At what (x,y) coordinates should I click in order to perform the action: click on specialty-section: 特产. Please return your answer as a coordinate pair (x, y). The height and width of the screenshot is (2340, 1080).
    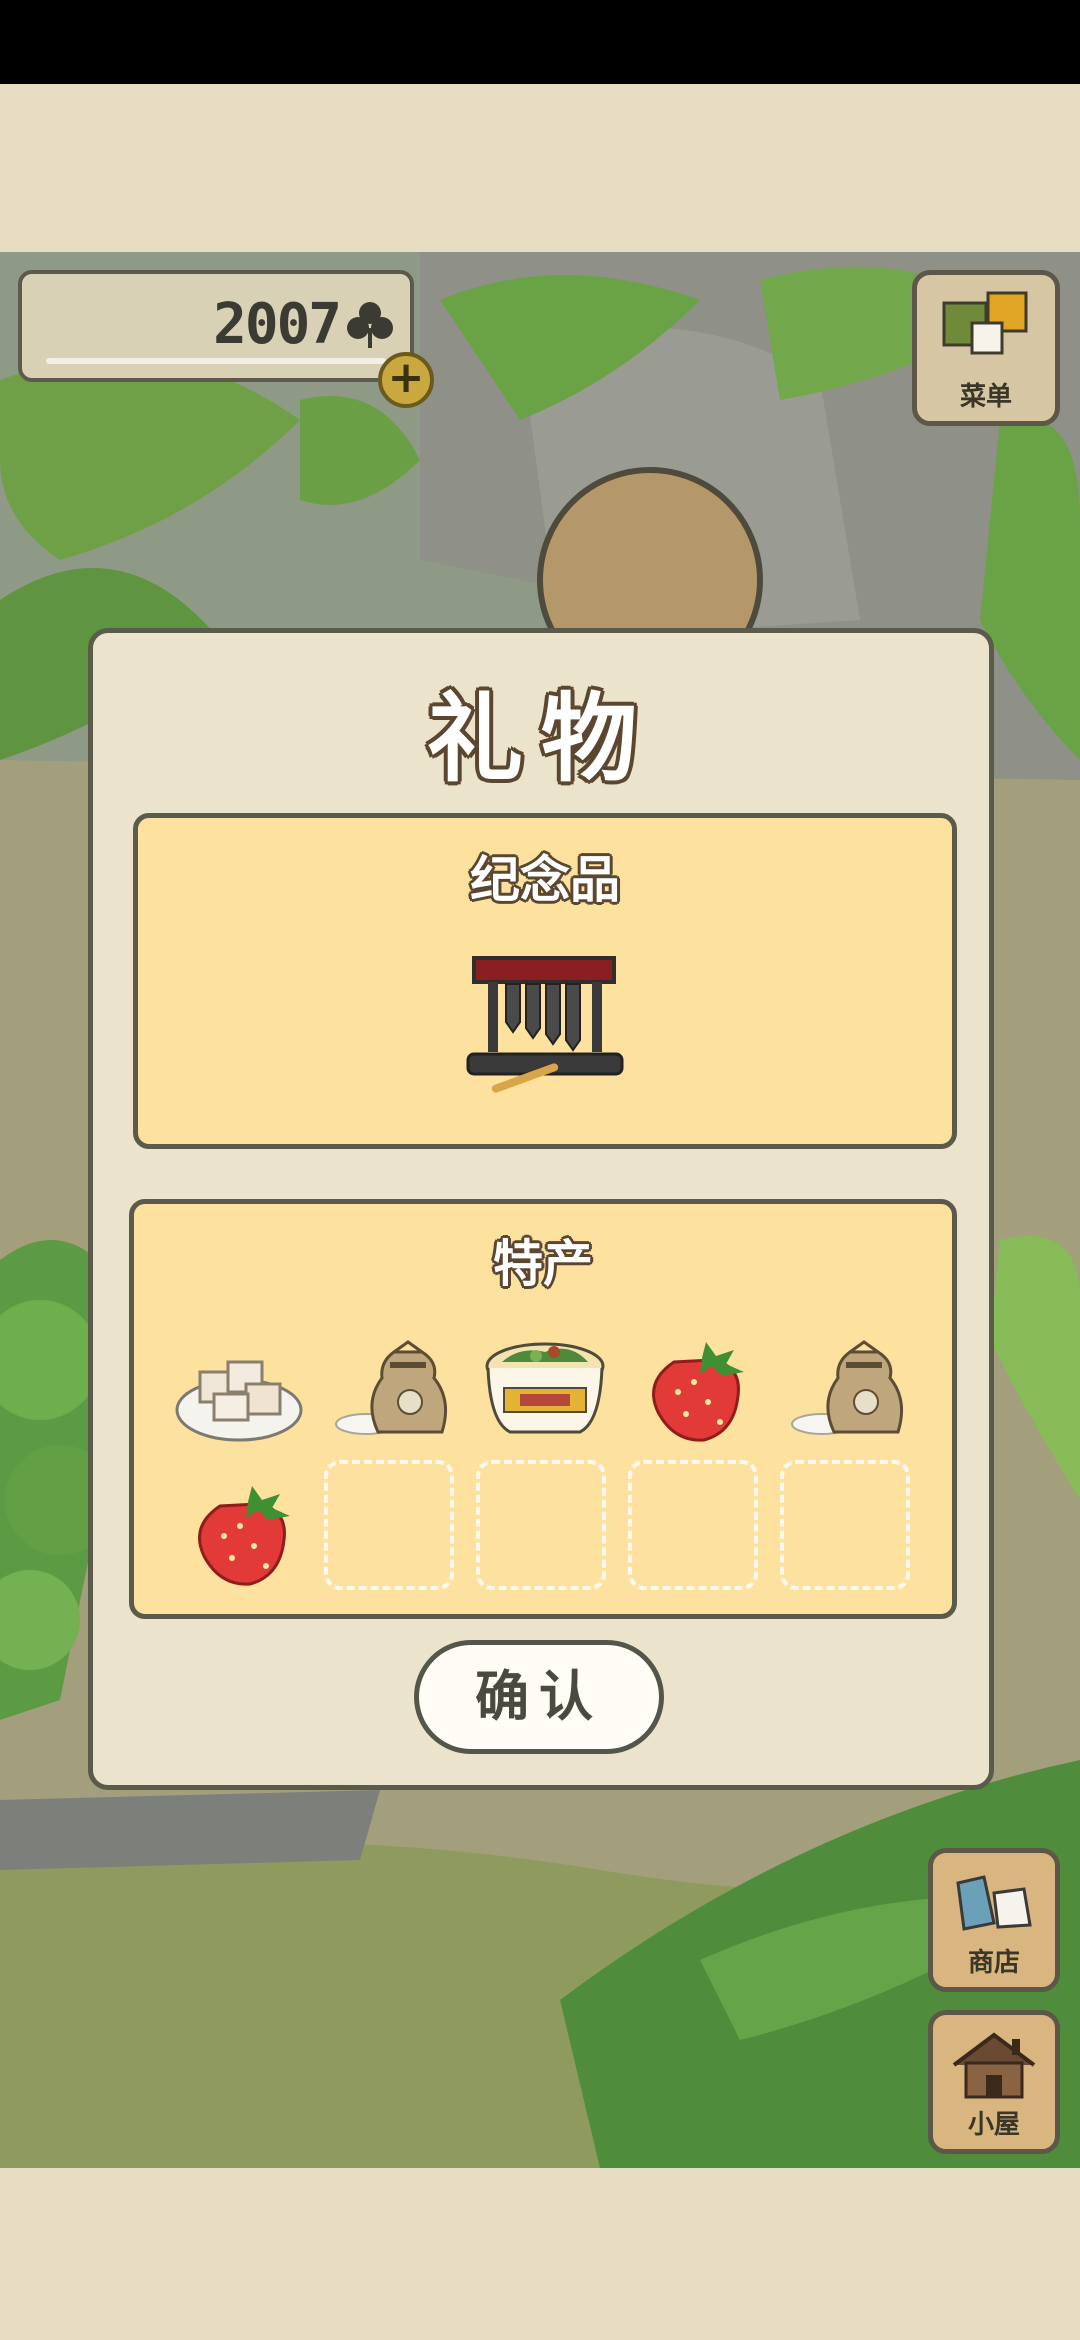
    Looking at the image, I should click on (543, 1409).